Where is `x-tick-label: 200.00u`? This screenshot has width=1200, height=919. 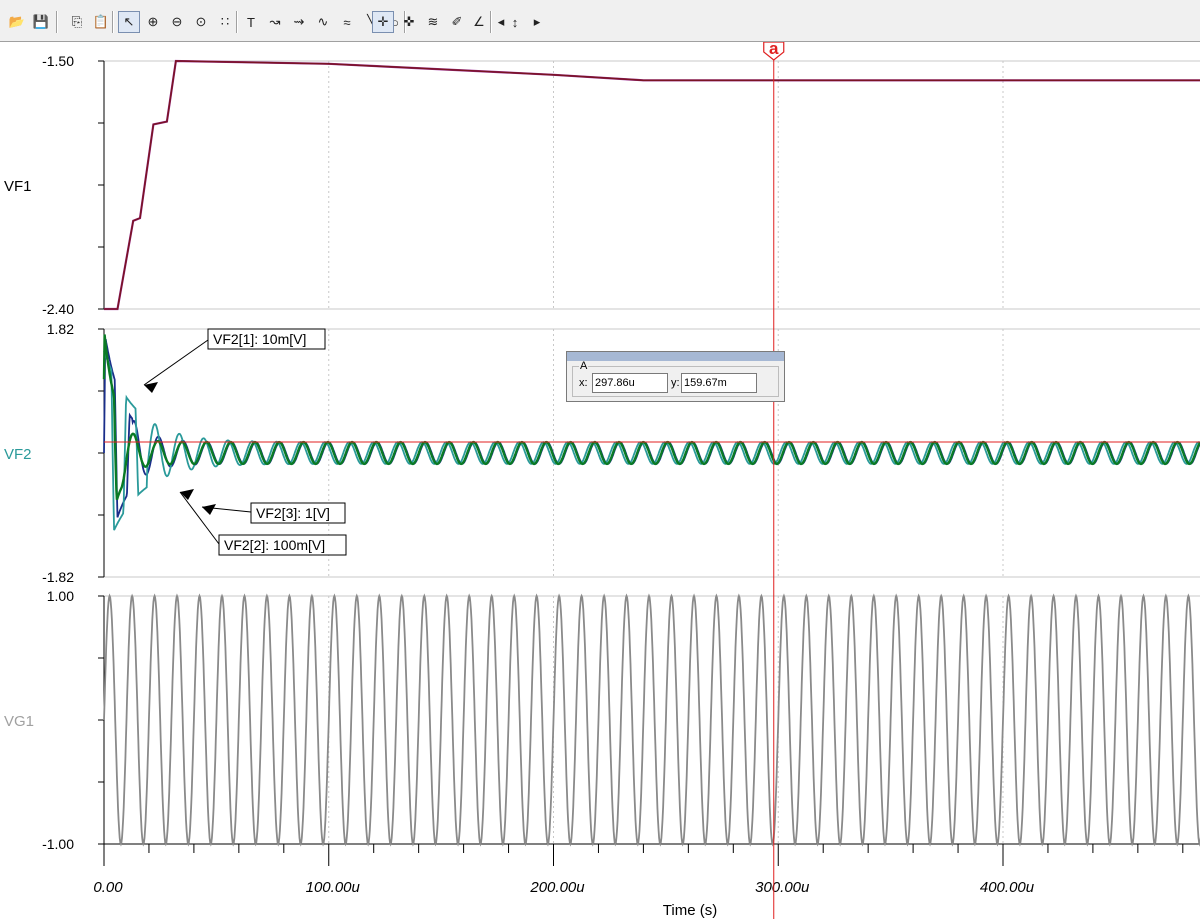
x-tick-label: 200.00u is located at coordinates (557, 887).